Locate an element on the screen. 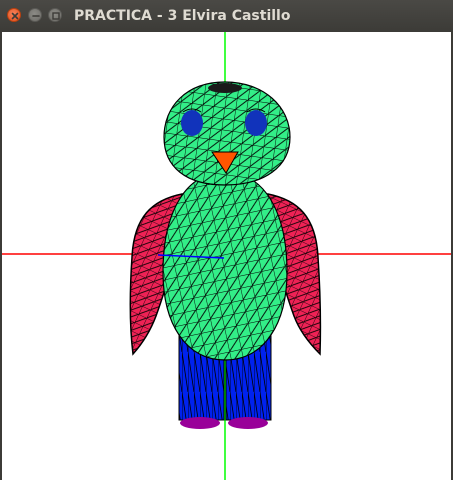 The height and width of the screenshot is (480, 453). close-button is located at coordinates (14, 15).